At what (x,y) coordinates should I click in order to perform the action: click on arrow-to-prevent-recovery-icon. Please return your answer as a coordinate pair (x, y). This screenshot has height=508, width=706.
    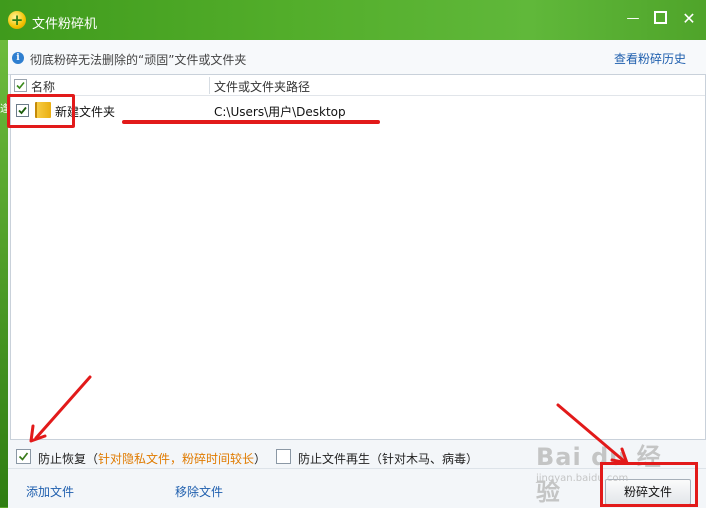
    Looking at the image, I should click on (60, 409).